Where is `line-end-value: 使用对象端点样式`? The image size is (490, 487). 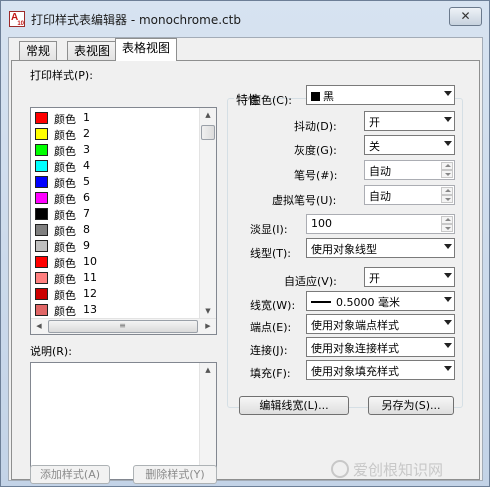
line-end-value: 使用对象端点样式 is located at coordinates (355, 325).